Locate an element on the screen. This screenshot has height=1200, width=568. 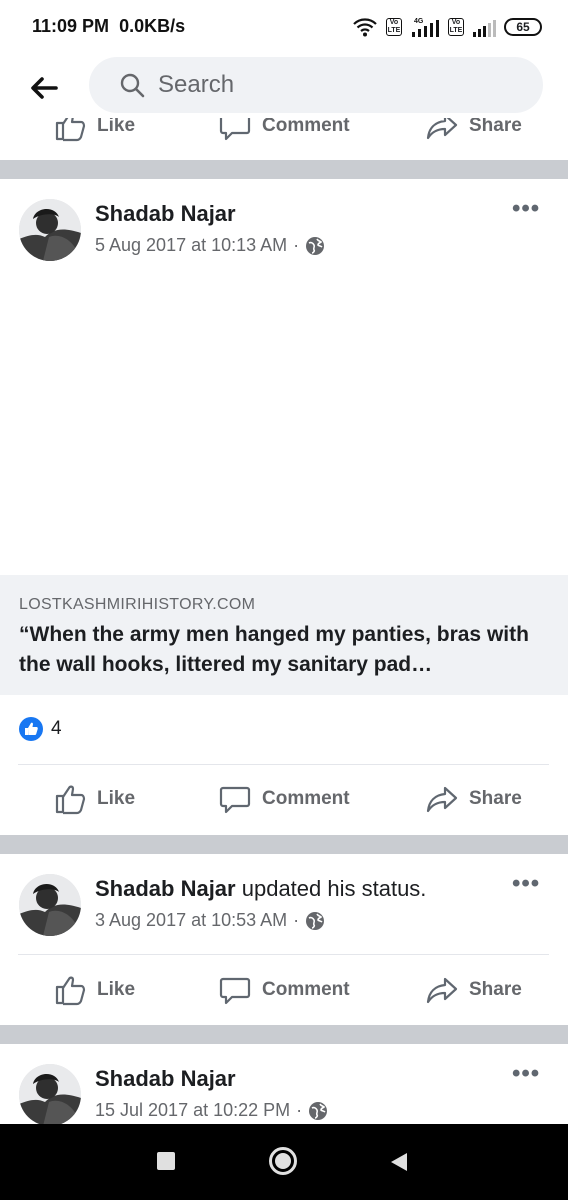
post-meta: 5 Aug 2017 at 10:13 AM · is located at coordinates (210, 245).